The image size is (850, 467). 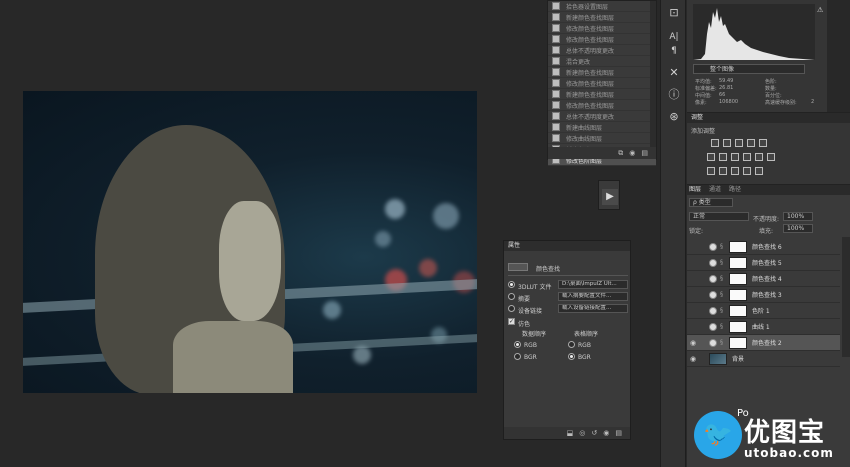 I want to click on layer-row: § 颜色查找 5, so click(x=763, y=263).